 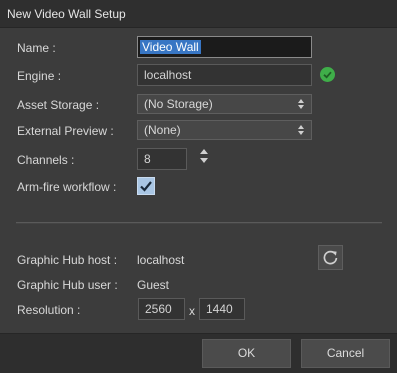 I want to click on external-preview-select: (None), so click(x=224, y=130).